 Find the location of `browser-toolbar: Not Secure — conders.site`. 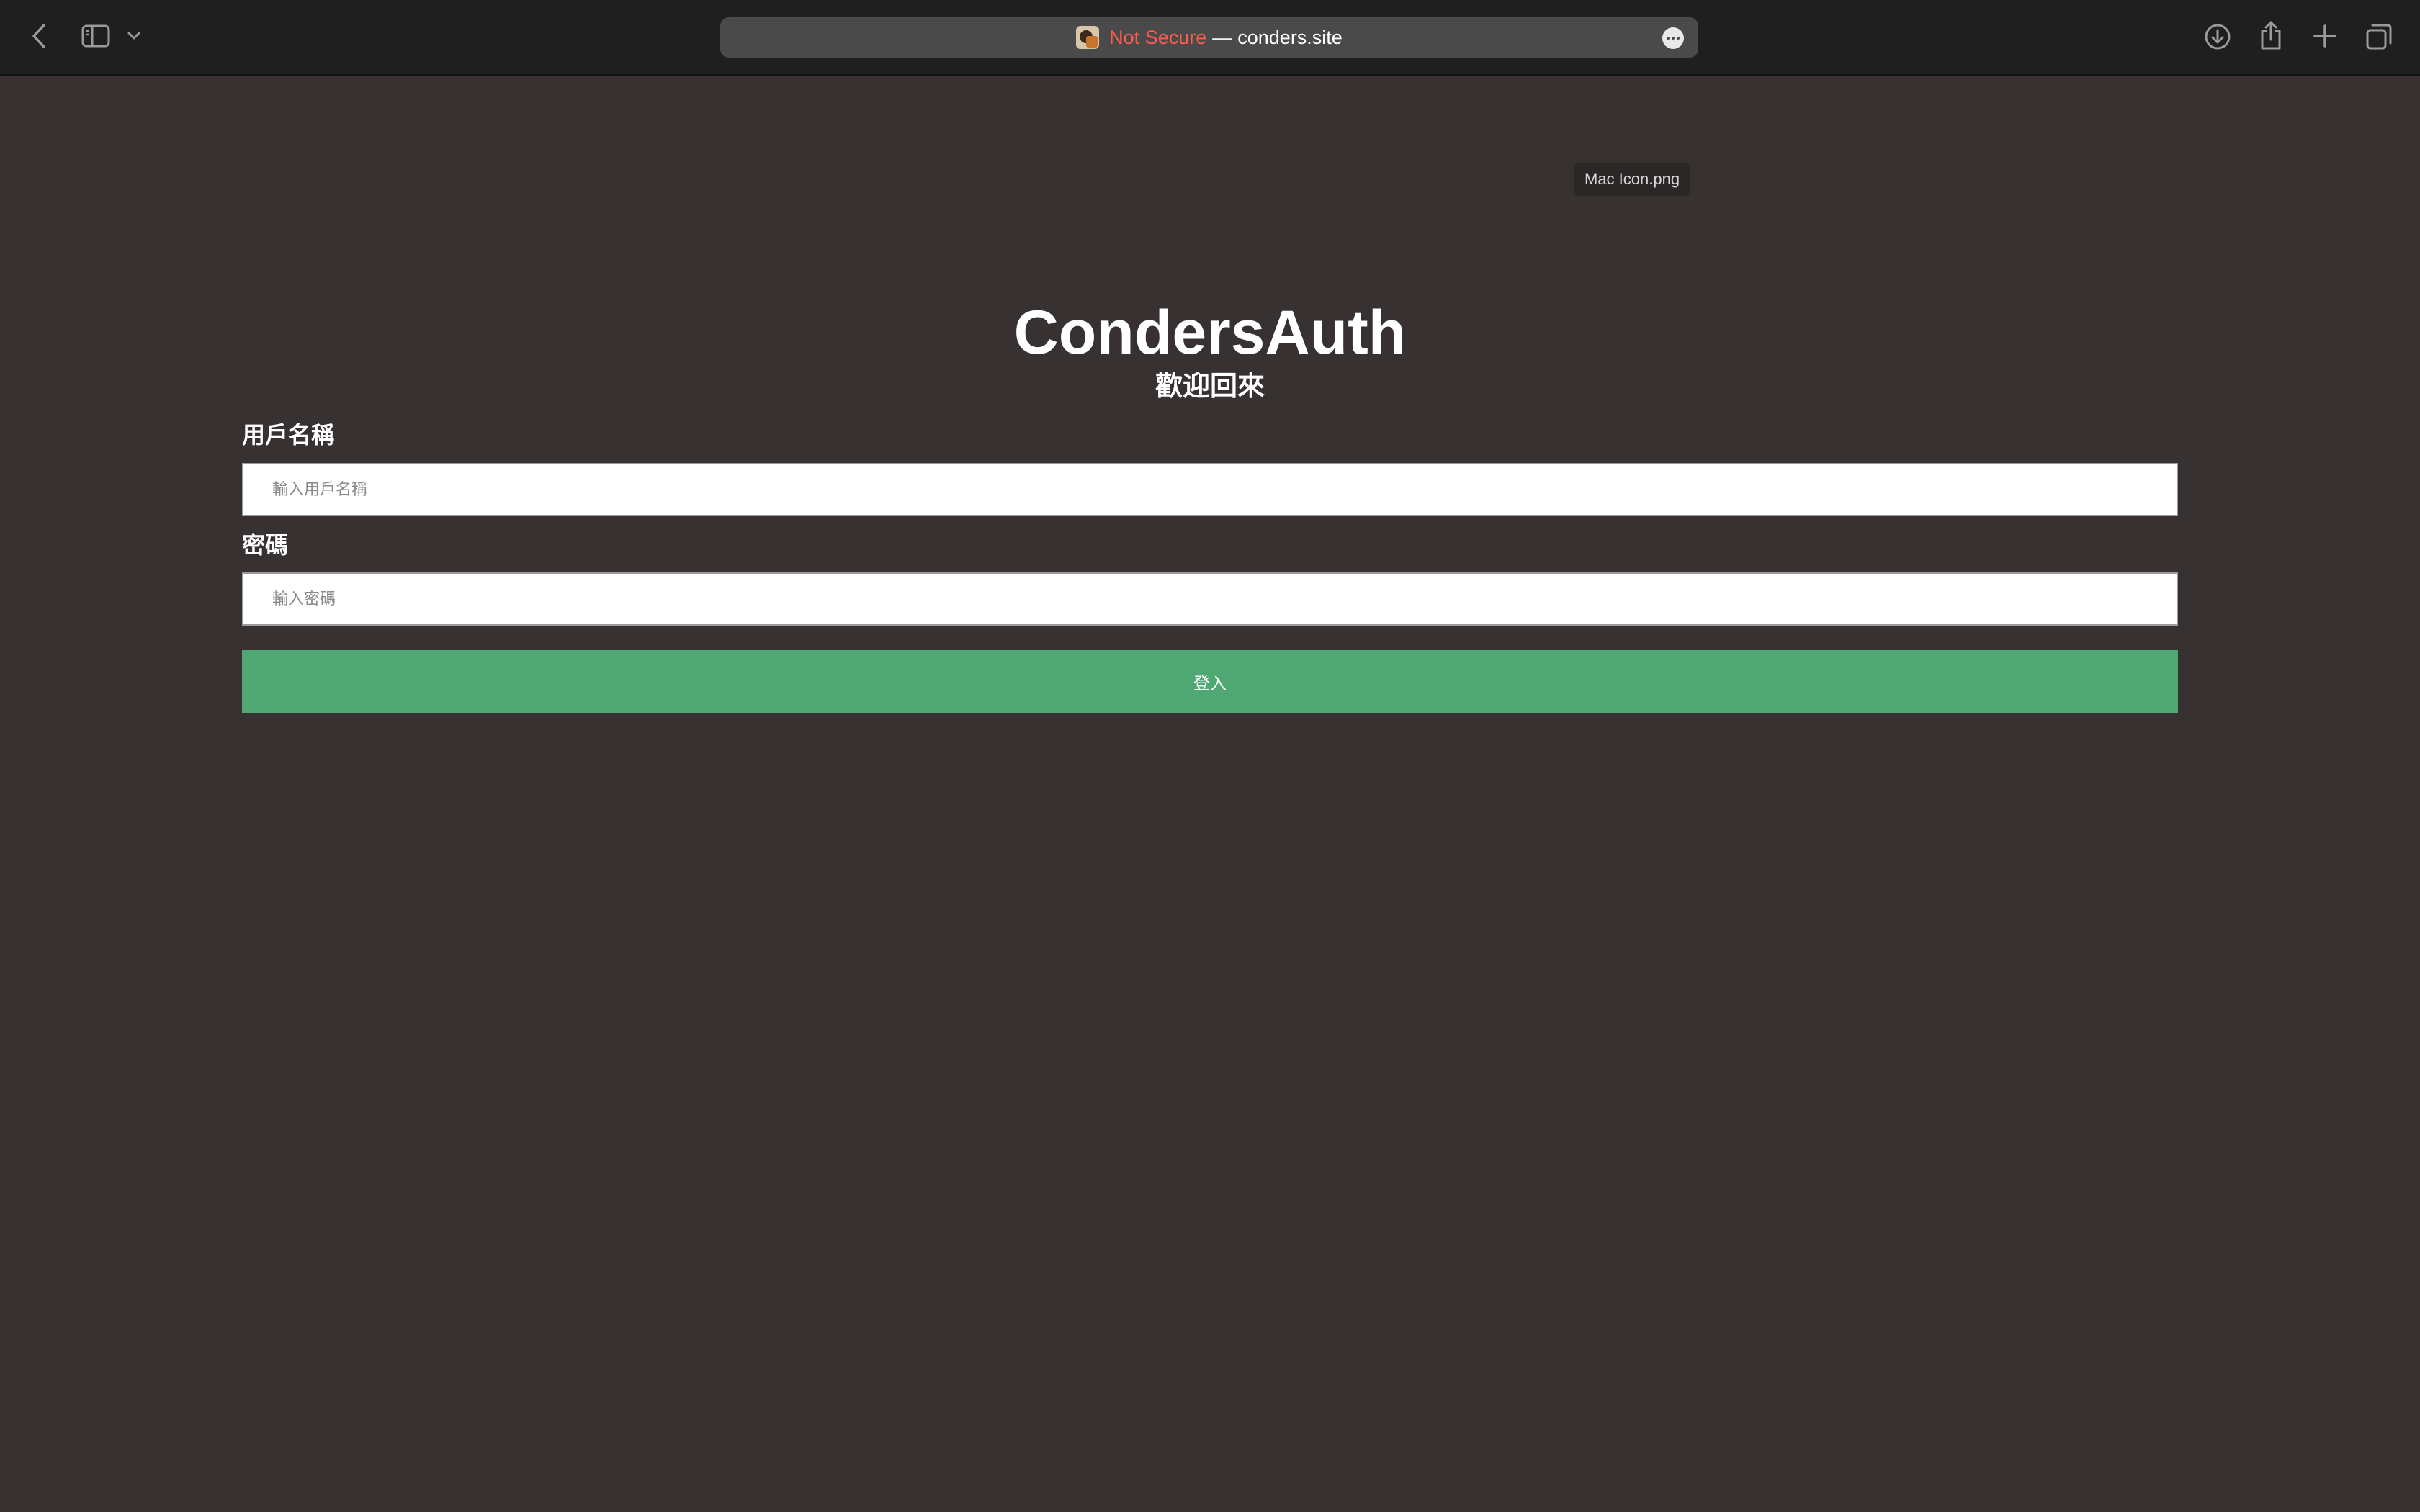

browser-toolbar: Not Secure — conders.site is located at coordinates (1210, 38).